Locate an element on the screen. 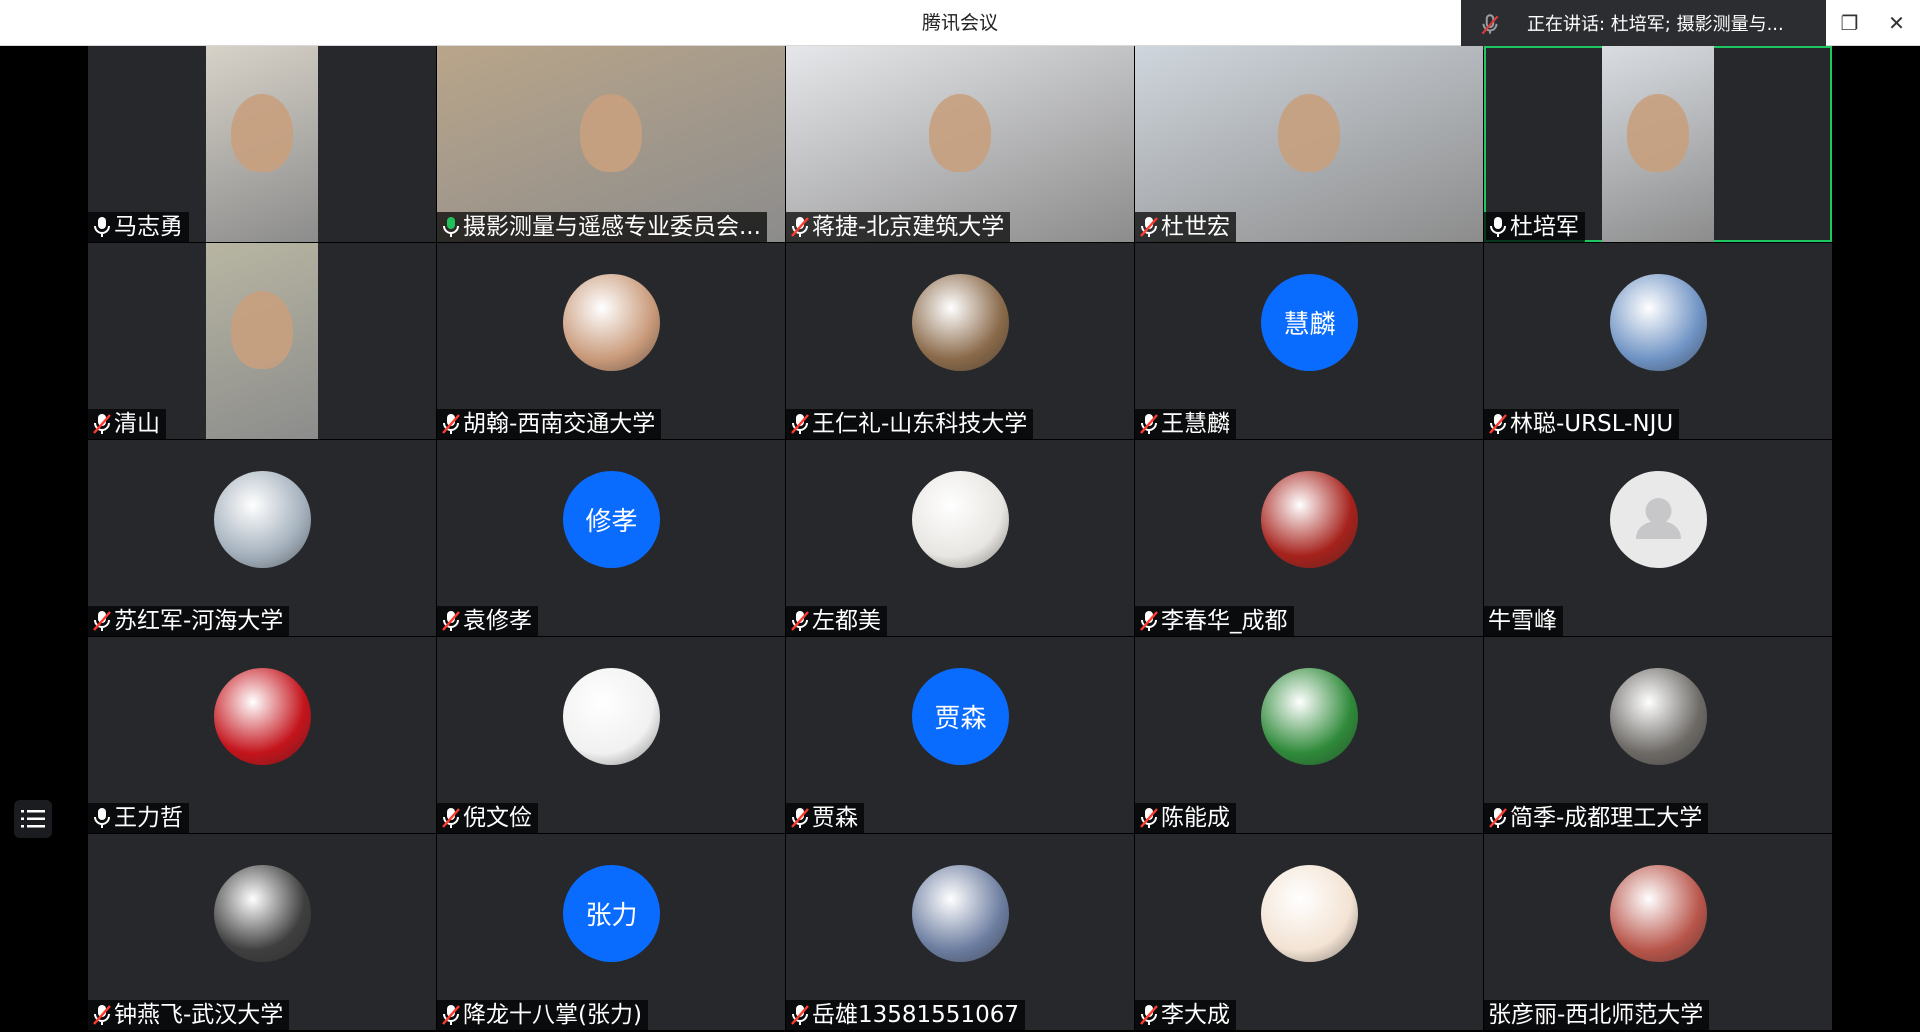 This screenshot has width=1920, height=1032. participant-name: 苏红军-河海大学 is located at coordinates (199, 621).